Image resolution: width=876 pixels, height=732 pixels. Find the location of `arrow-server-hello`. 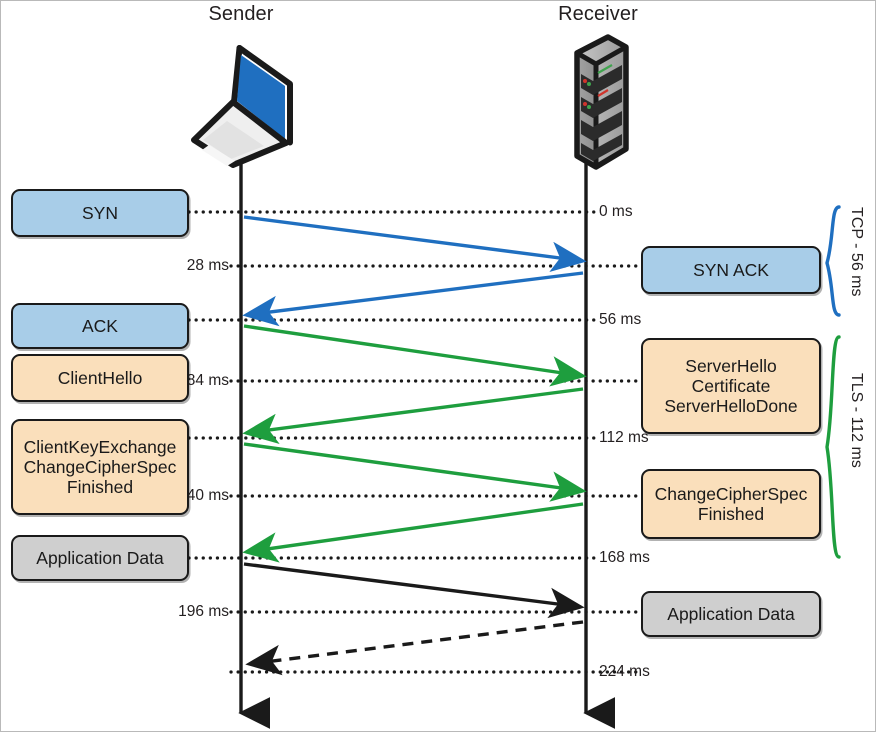

arrow-server-hello is located at coordinates (413, 416).